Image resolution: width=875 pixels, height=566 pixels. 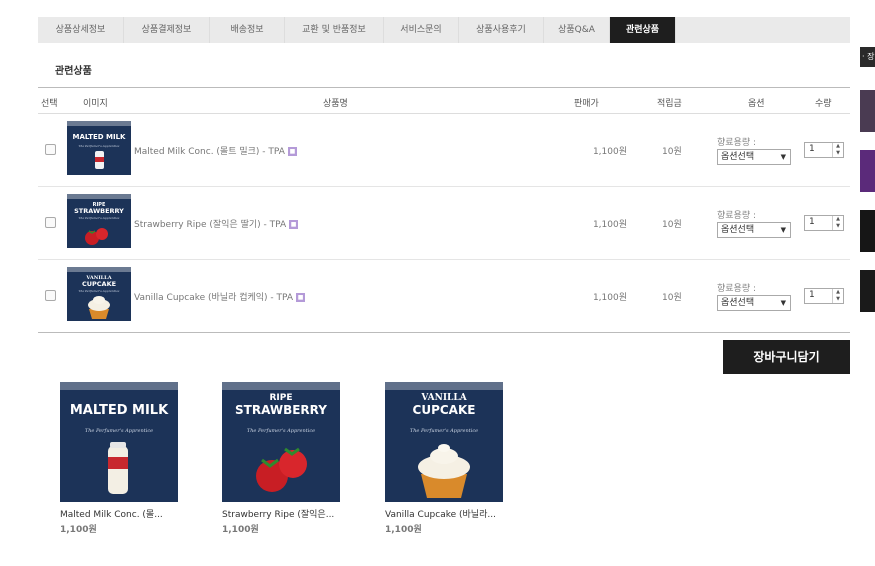 What do you see at coordinates (867, 57) in the screenshot?
I see `side-panel-header: · 장` at bounding box center [867, 57].